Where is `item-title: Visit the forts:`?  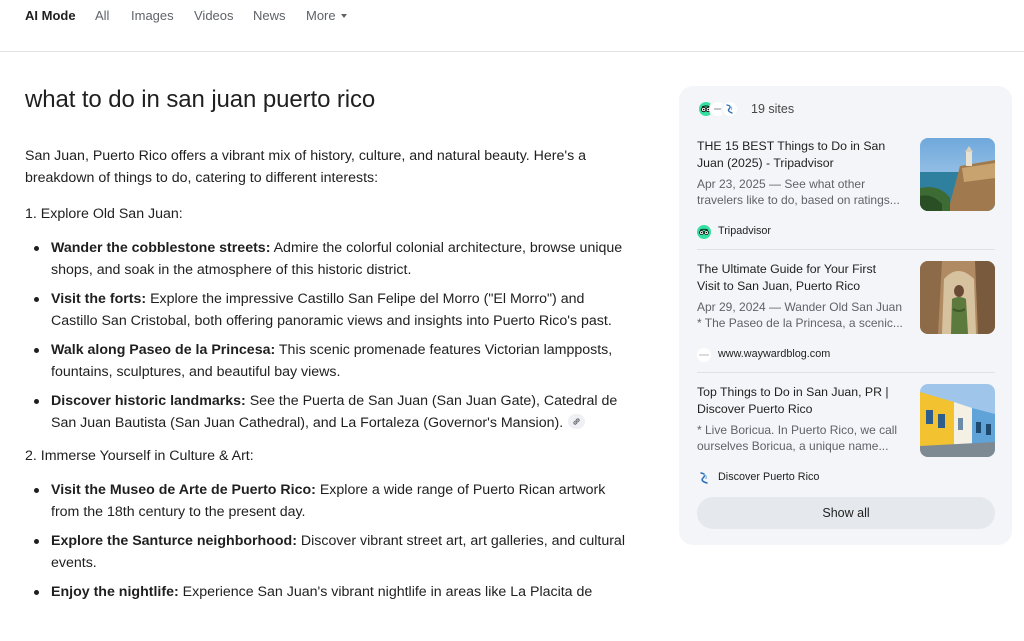
item-title: Visit the forts: is located at coordinates (99, 299).